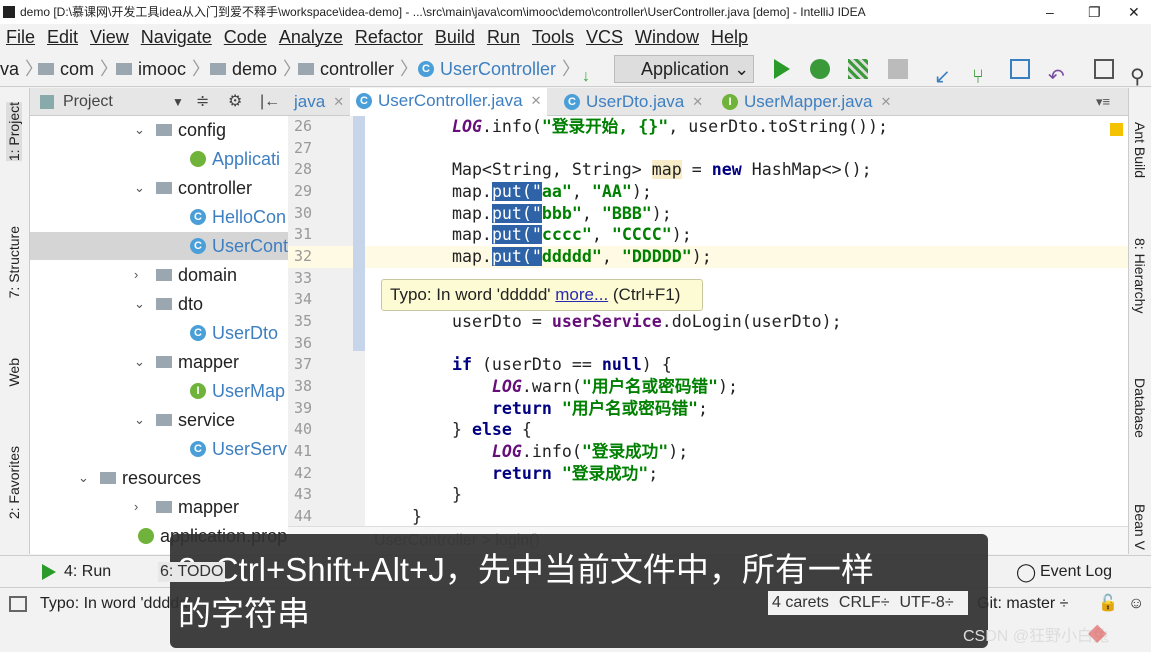  What do you see at coordinates (176, 37) in the screenshot?
I see `menu-navigate: Navigate` at bounding box center [176, 37].